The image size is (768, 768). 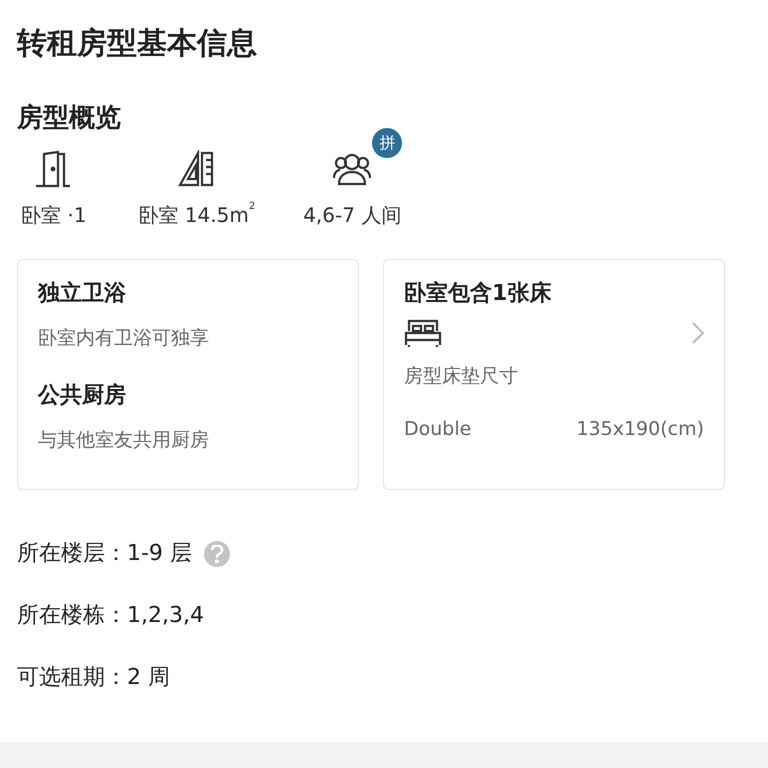 I want to click on detail-label: 可选租期：, so click(x=72, y=678).